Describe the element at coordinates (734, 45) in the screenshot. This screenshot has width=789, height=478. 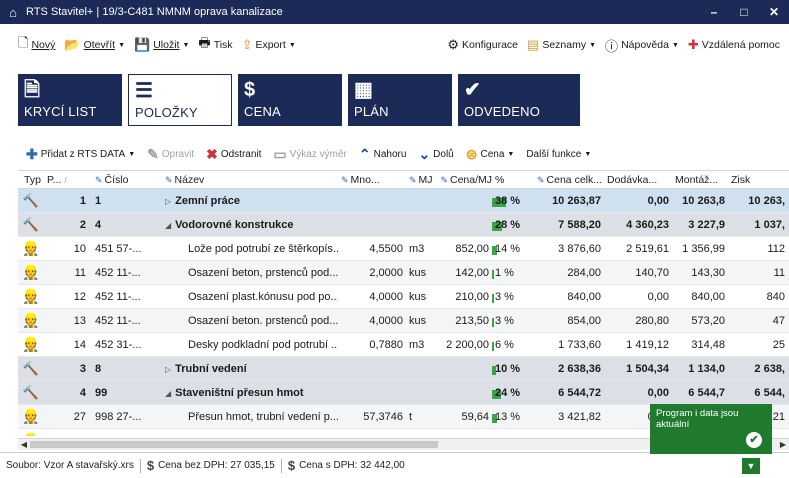
I see `remote-help-button: ✚ Vzdálená pomoc` at that location.